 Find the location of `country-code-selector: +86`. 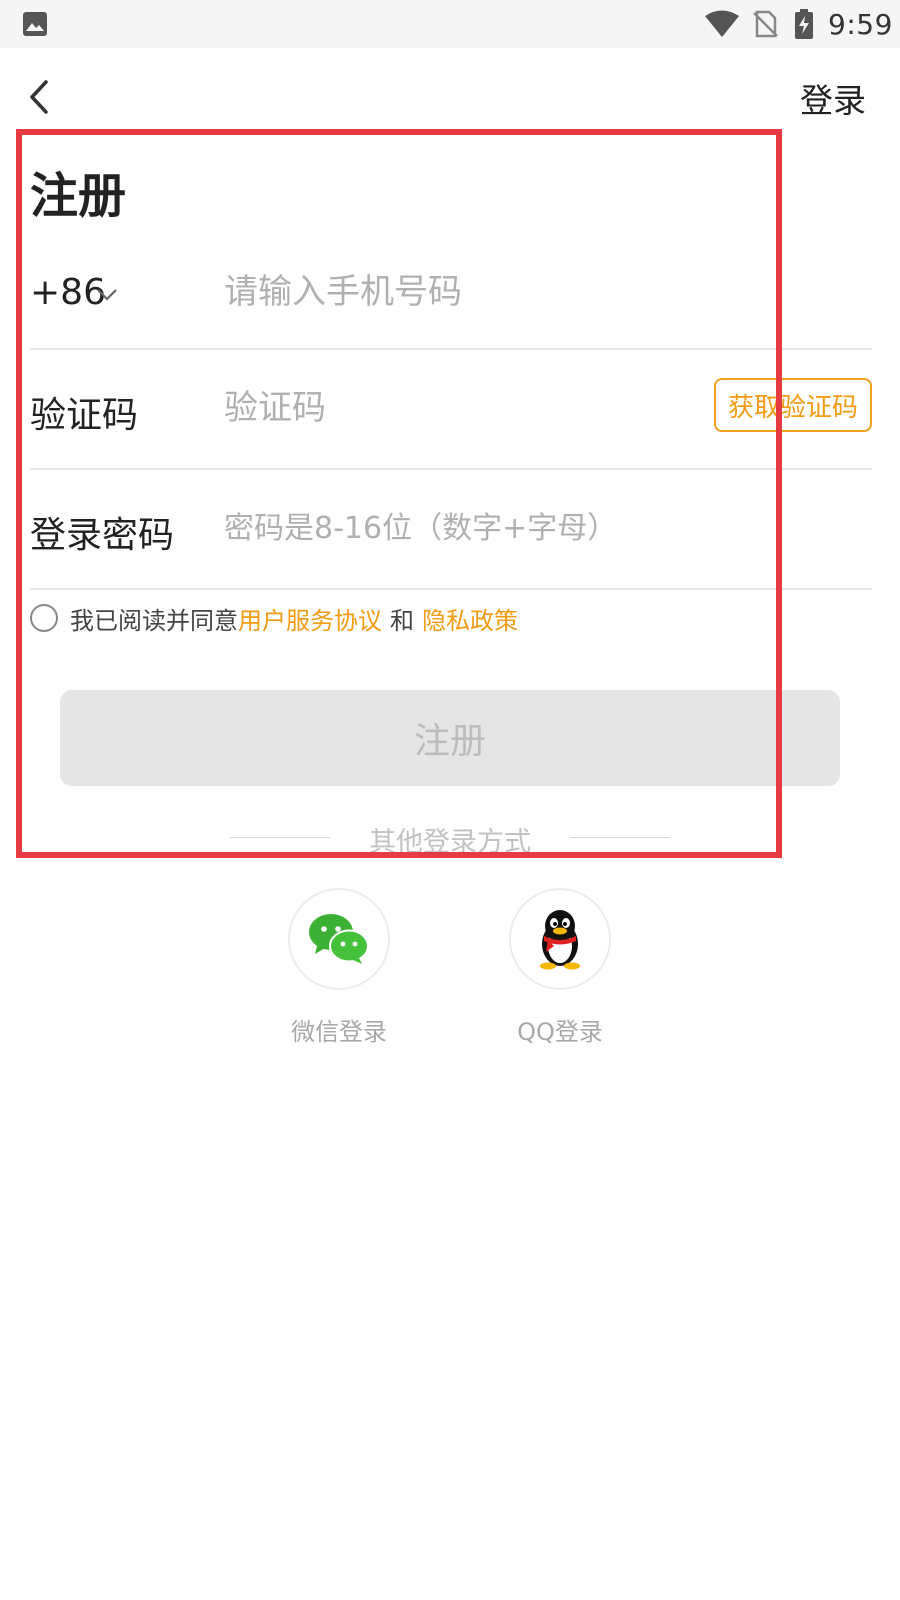

country-code-selector: +86 is located at coordinates (68, 292).